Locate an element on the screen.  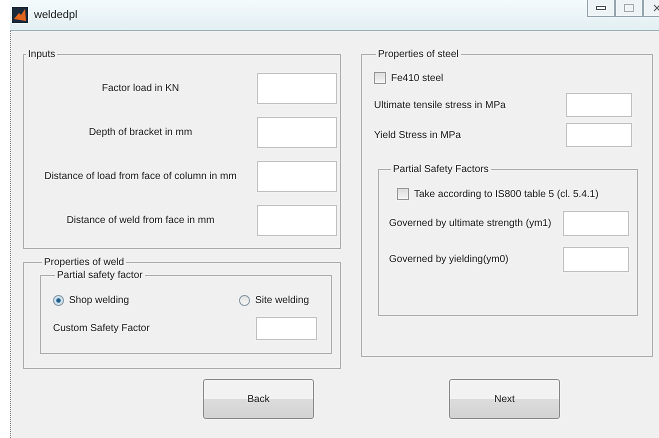
steel-grade-checkbox: Fe410 steel is located at coordinates (409, 78).